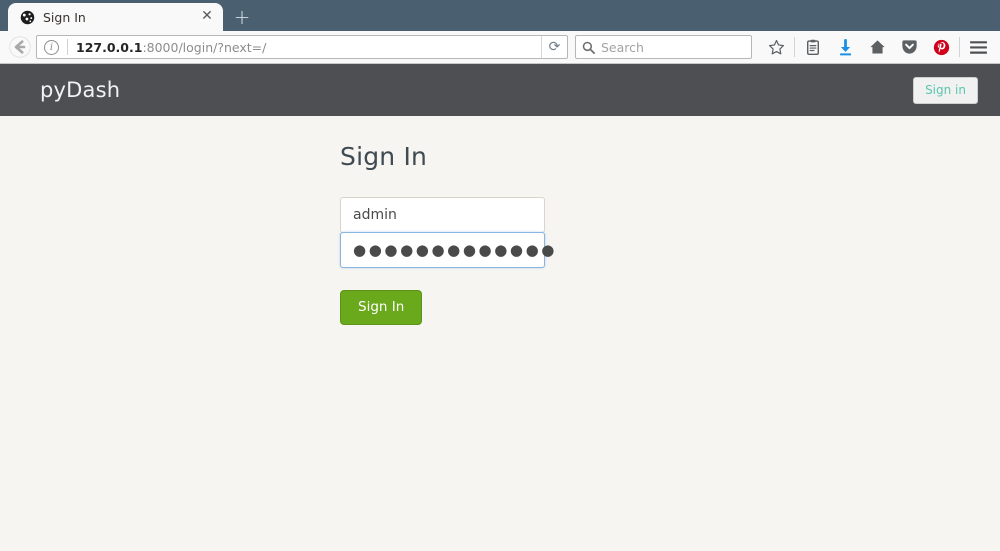  What do you see at coordinates (554, 47) in the screenshot?
I see `reload-icon: ⟳` at bounding box center [554, 47].